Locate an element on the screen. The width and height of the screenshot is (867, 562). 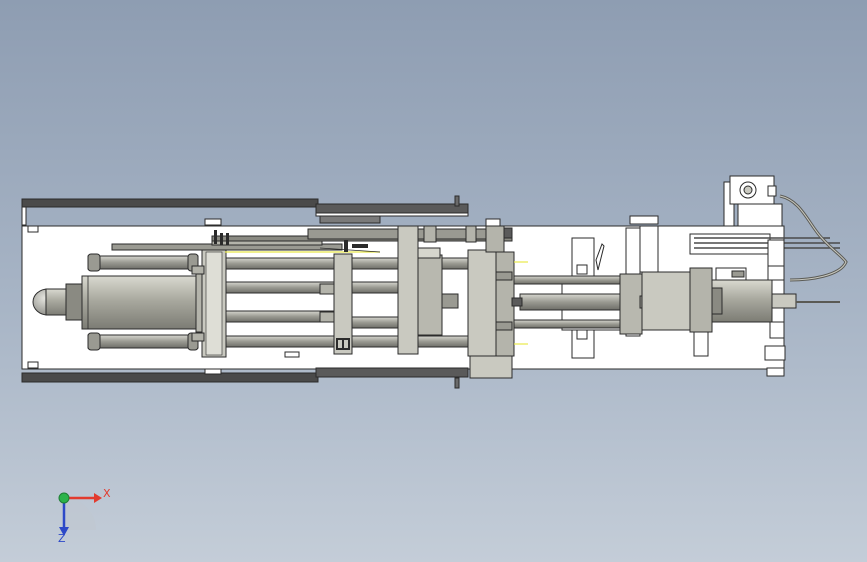
y-axis-dot is located at coordinates (64, 498).